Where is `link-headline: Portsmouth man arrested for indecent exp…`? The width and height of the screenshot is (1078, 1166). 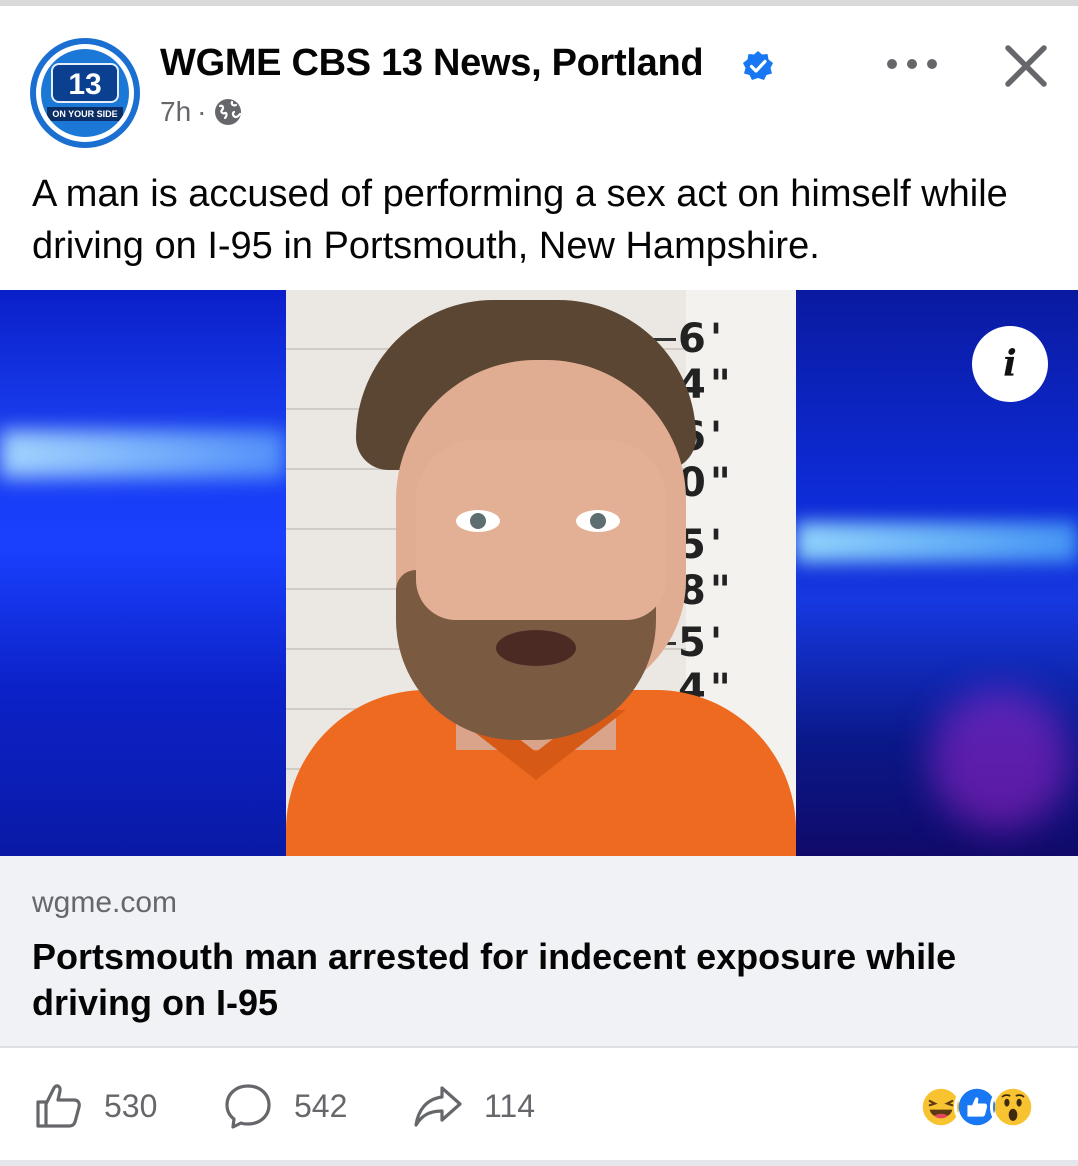
link-headline: Portsmouth man arrested for indecent exp… is located at coordinates (532, 980).